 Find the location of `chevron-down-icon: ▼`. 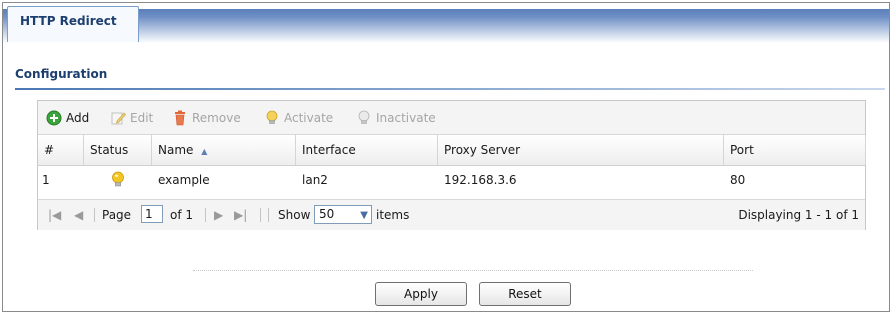

chevron-down-icon: ▼ is located at coordinates (364, 215).